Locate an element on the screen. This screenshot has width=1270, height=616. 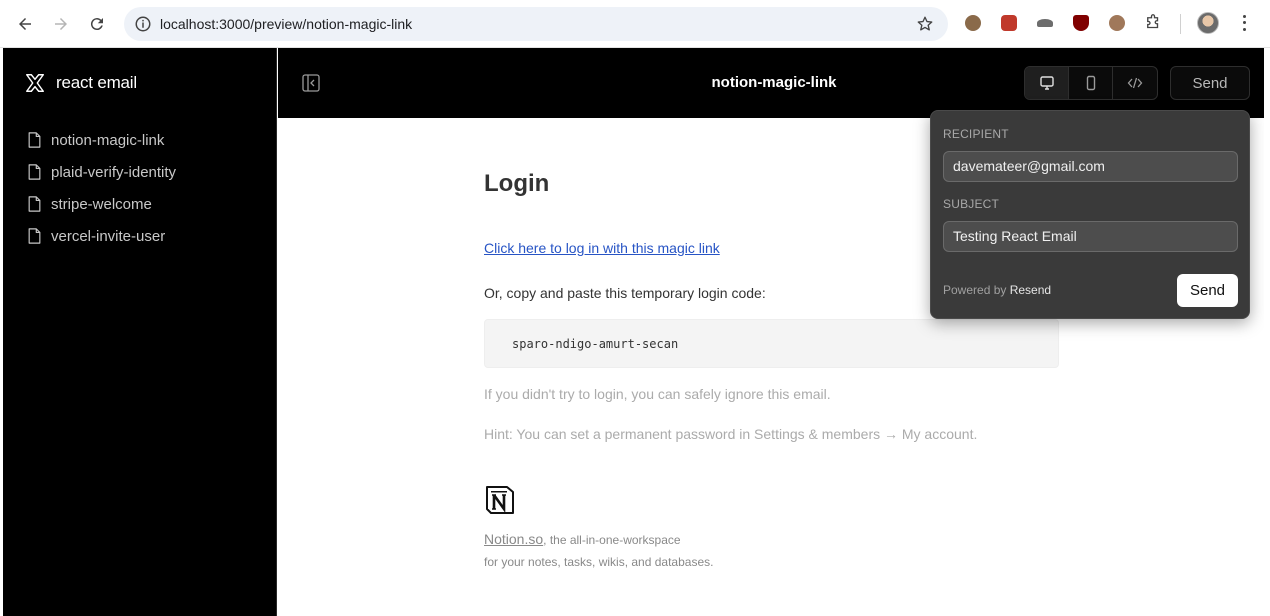
profile-avatar is located at coordinates (1208, 23).